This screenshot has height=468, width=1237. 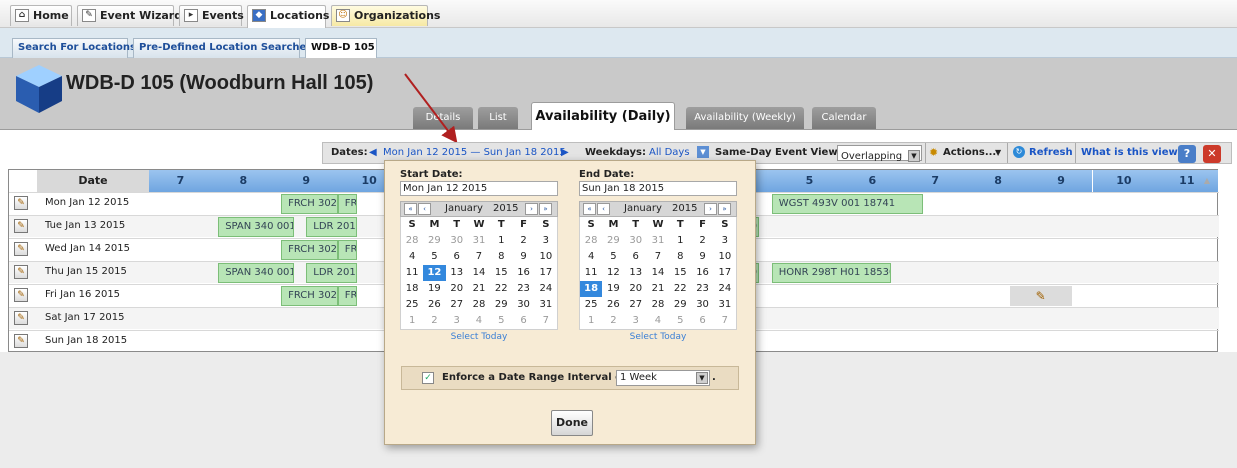 I want to click on tab-event-wizard: ✎ Event Wizard, so click(x=129, y=15).